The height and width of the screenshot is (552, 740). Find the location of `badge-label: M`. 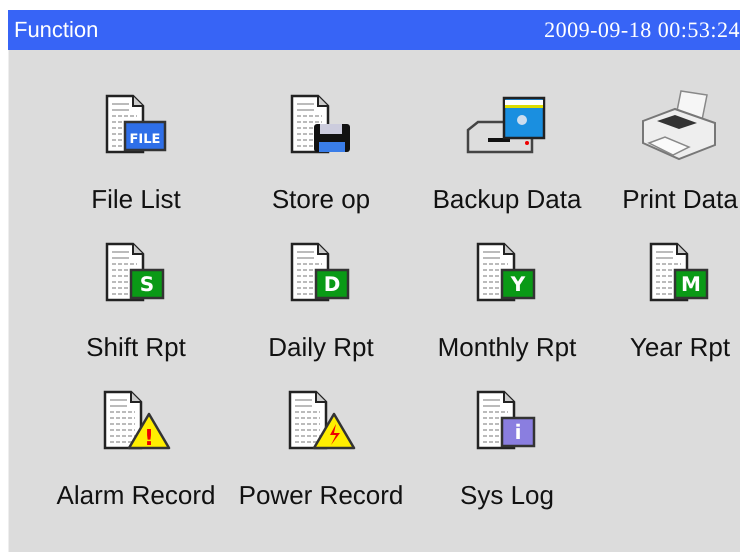

badge-label: M is located at coordinates (691, 284).